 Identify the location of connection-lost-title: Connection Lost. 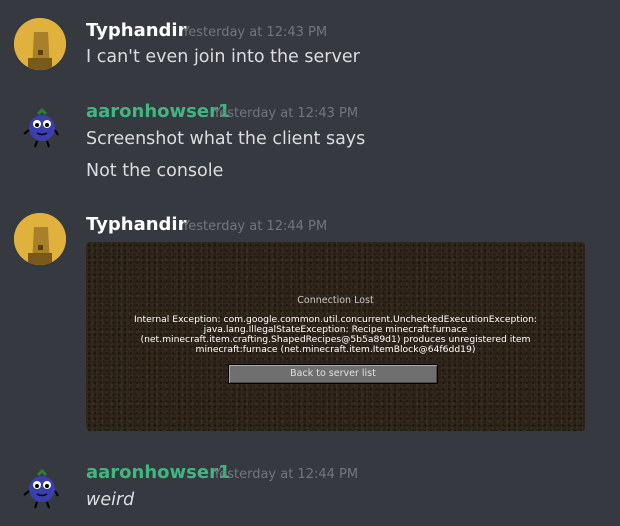
(335, 300).